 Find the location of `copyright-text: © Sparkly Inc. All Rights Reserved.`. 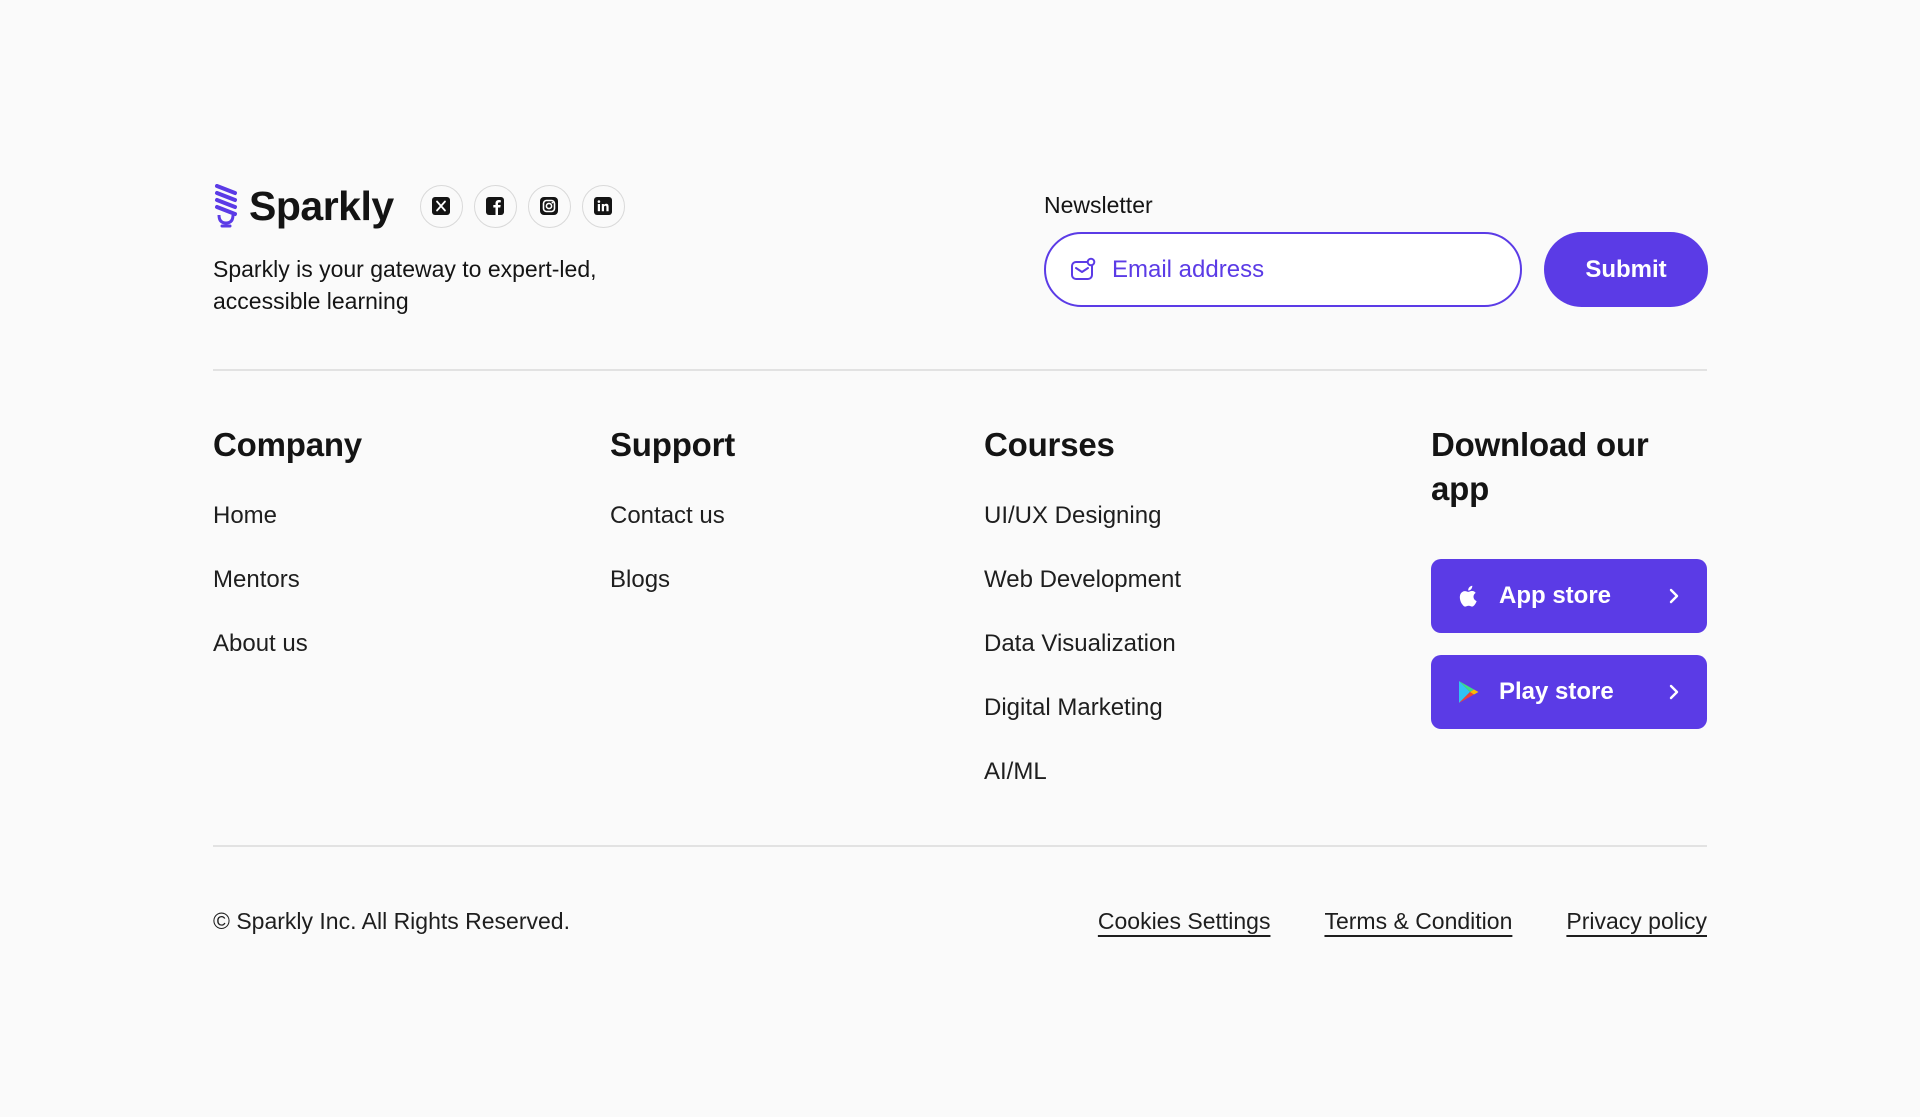

copyright-text: © Sparkly Inc. All Rights Reserved. is located at coordinates (391, 921).